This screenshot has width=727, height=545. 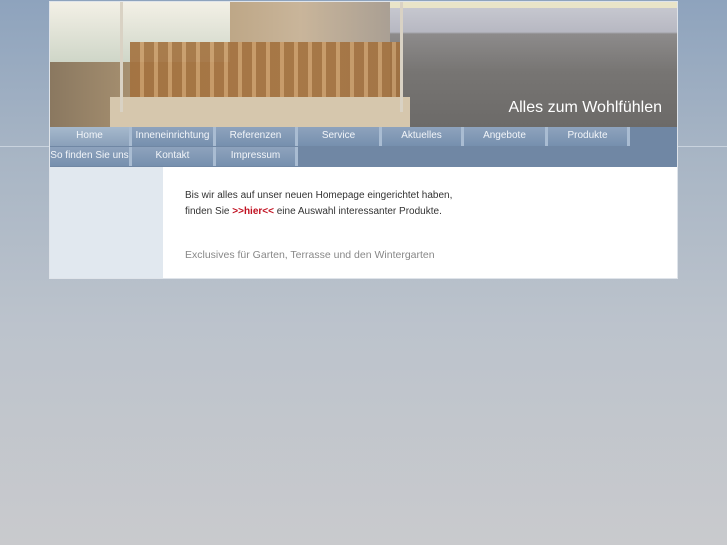 I want to click on nav-aktuelles: Aktuelles, so click(x=423, y=136).